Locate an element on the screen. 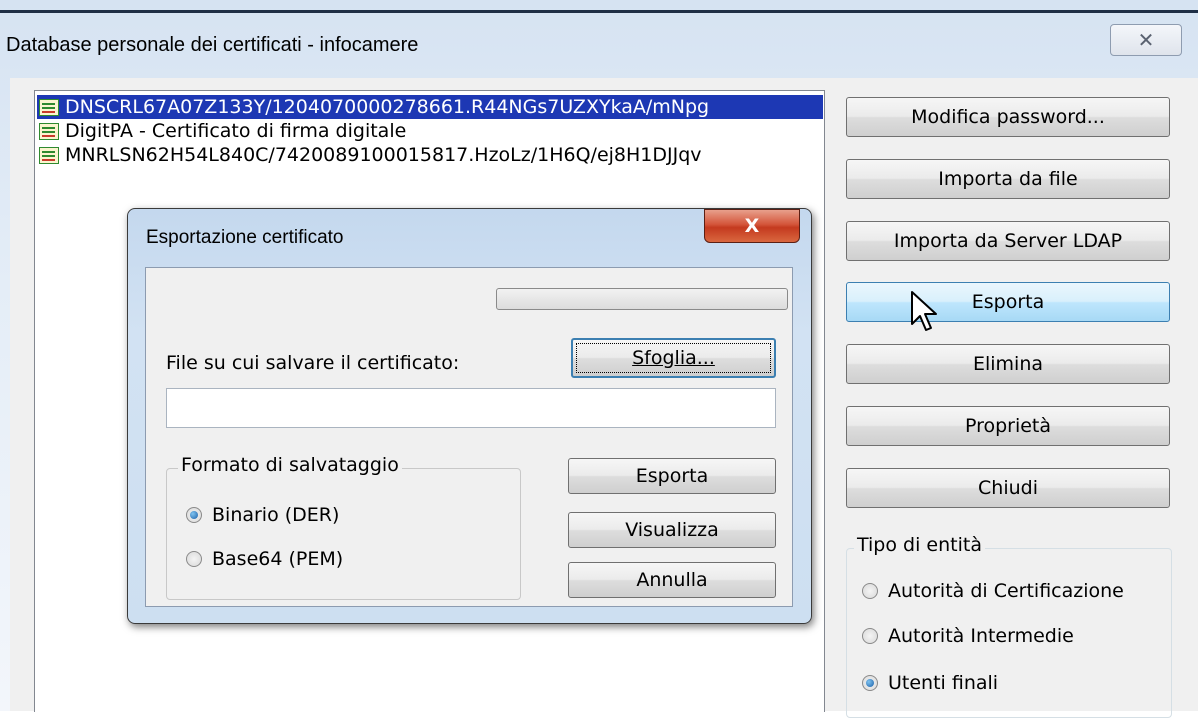 This screenshot has height=718, width=1198. export-button: Esporta is located at coordinates (1008, 302).